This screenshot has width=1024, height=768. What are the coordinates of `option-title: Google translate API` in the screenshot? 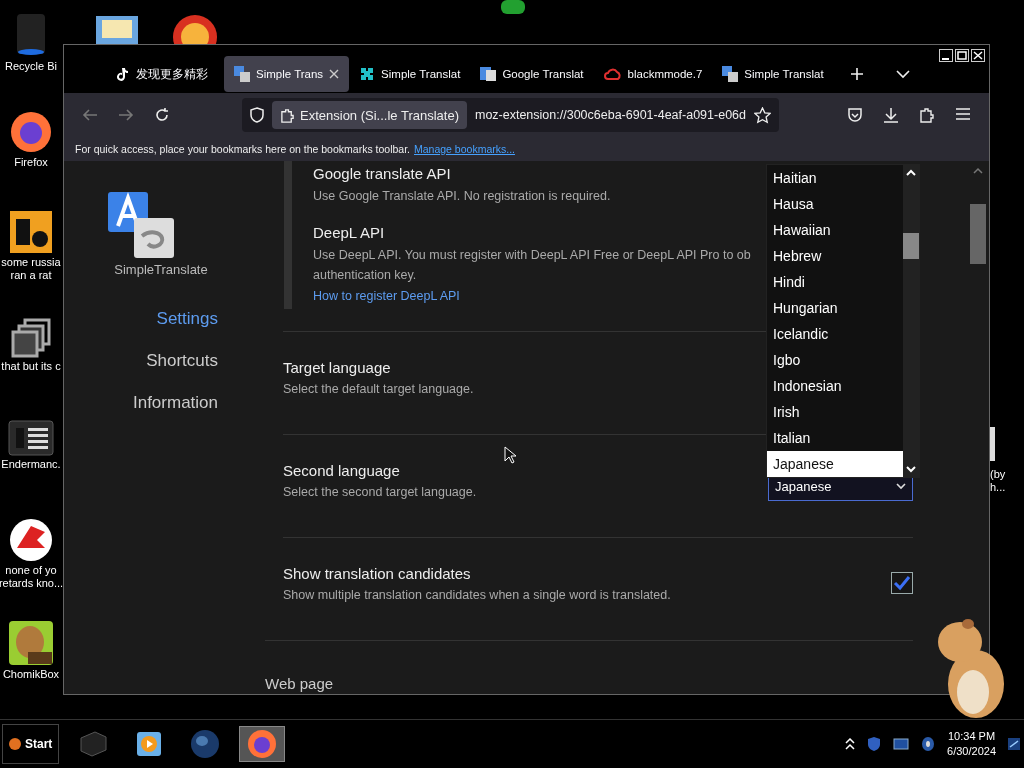 It's located at (382, 173).